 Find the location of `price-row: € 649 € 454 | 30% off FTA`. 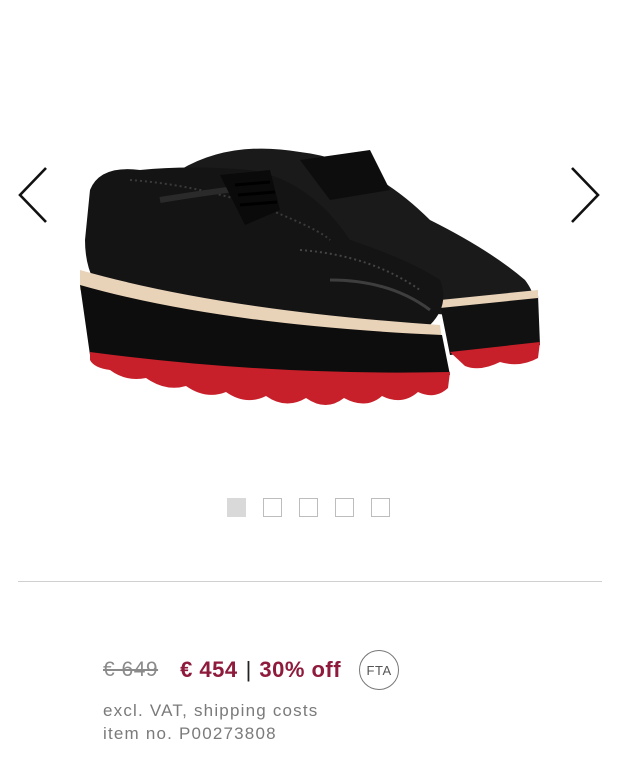

price-row: € 649 € 454 | 30% off FTA is located at coordinates (251, 670).